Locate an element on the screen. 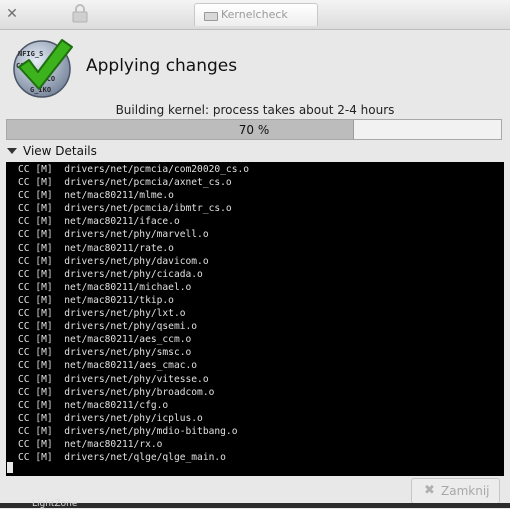 This screenshot has height=509, width=510. logo-line: NFIG_S is located at coordinates (30, 54).